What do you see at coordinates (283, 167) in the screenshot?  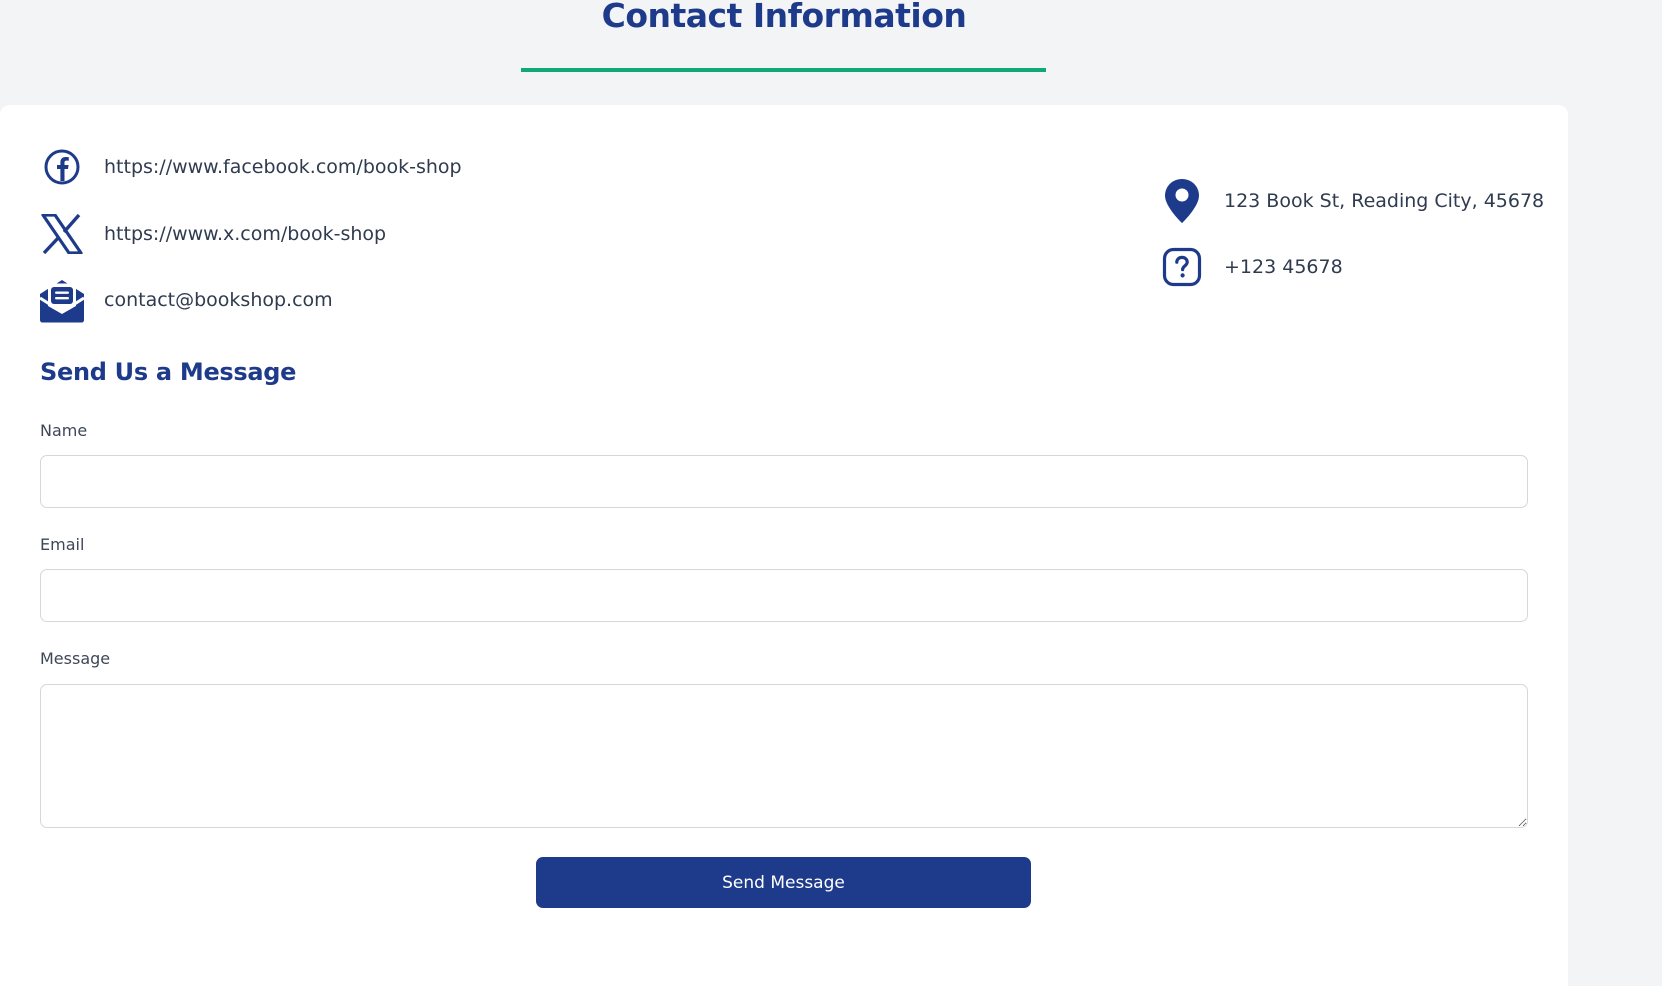 I see `facebook-link: https://www.facebook.com/book-shop` at bounding box center [283, 167].